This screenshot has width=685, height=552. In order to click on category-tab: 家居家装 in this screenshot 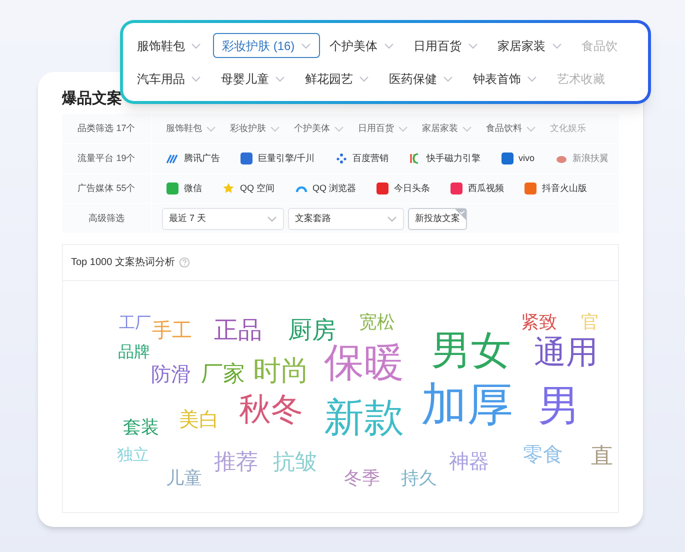, I will do `click(540, 45)`.